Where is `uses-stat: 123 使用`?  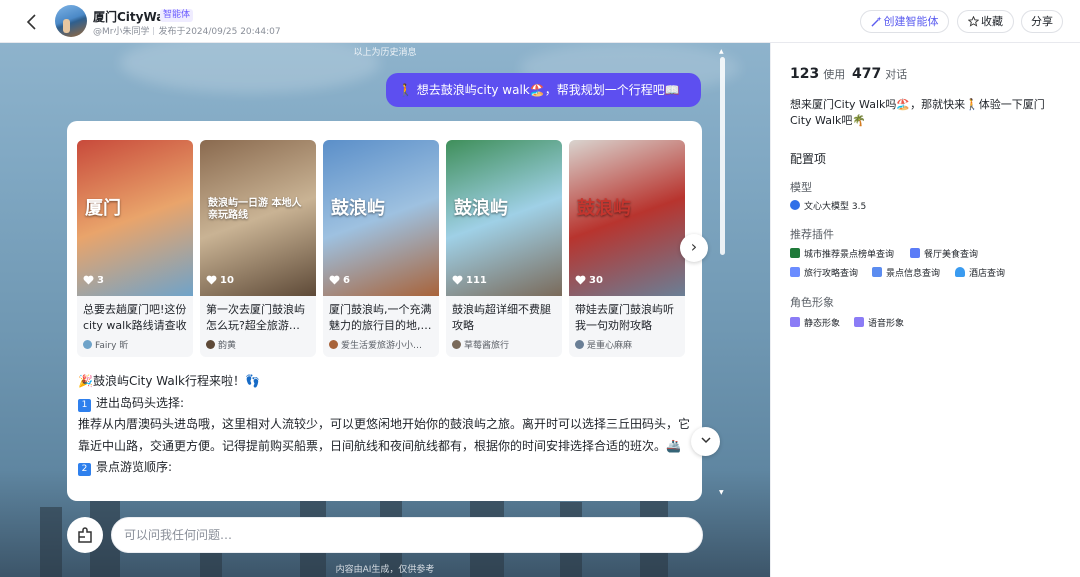 uses-stat: 123 使用 is located at coordinates (817, 74).